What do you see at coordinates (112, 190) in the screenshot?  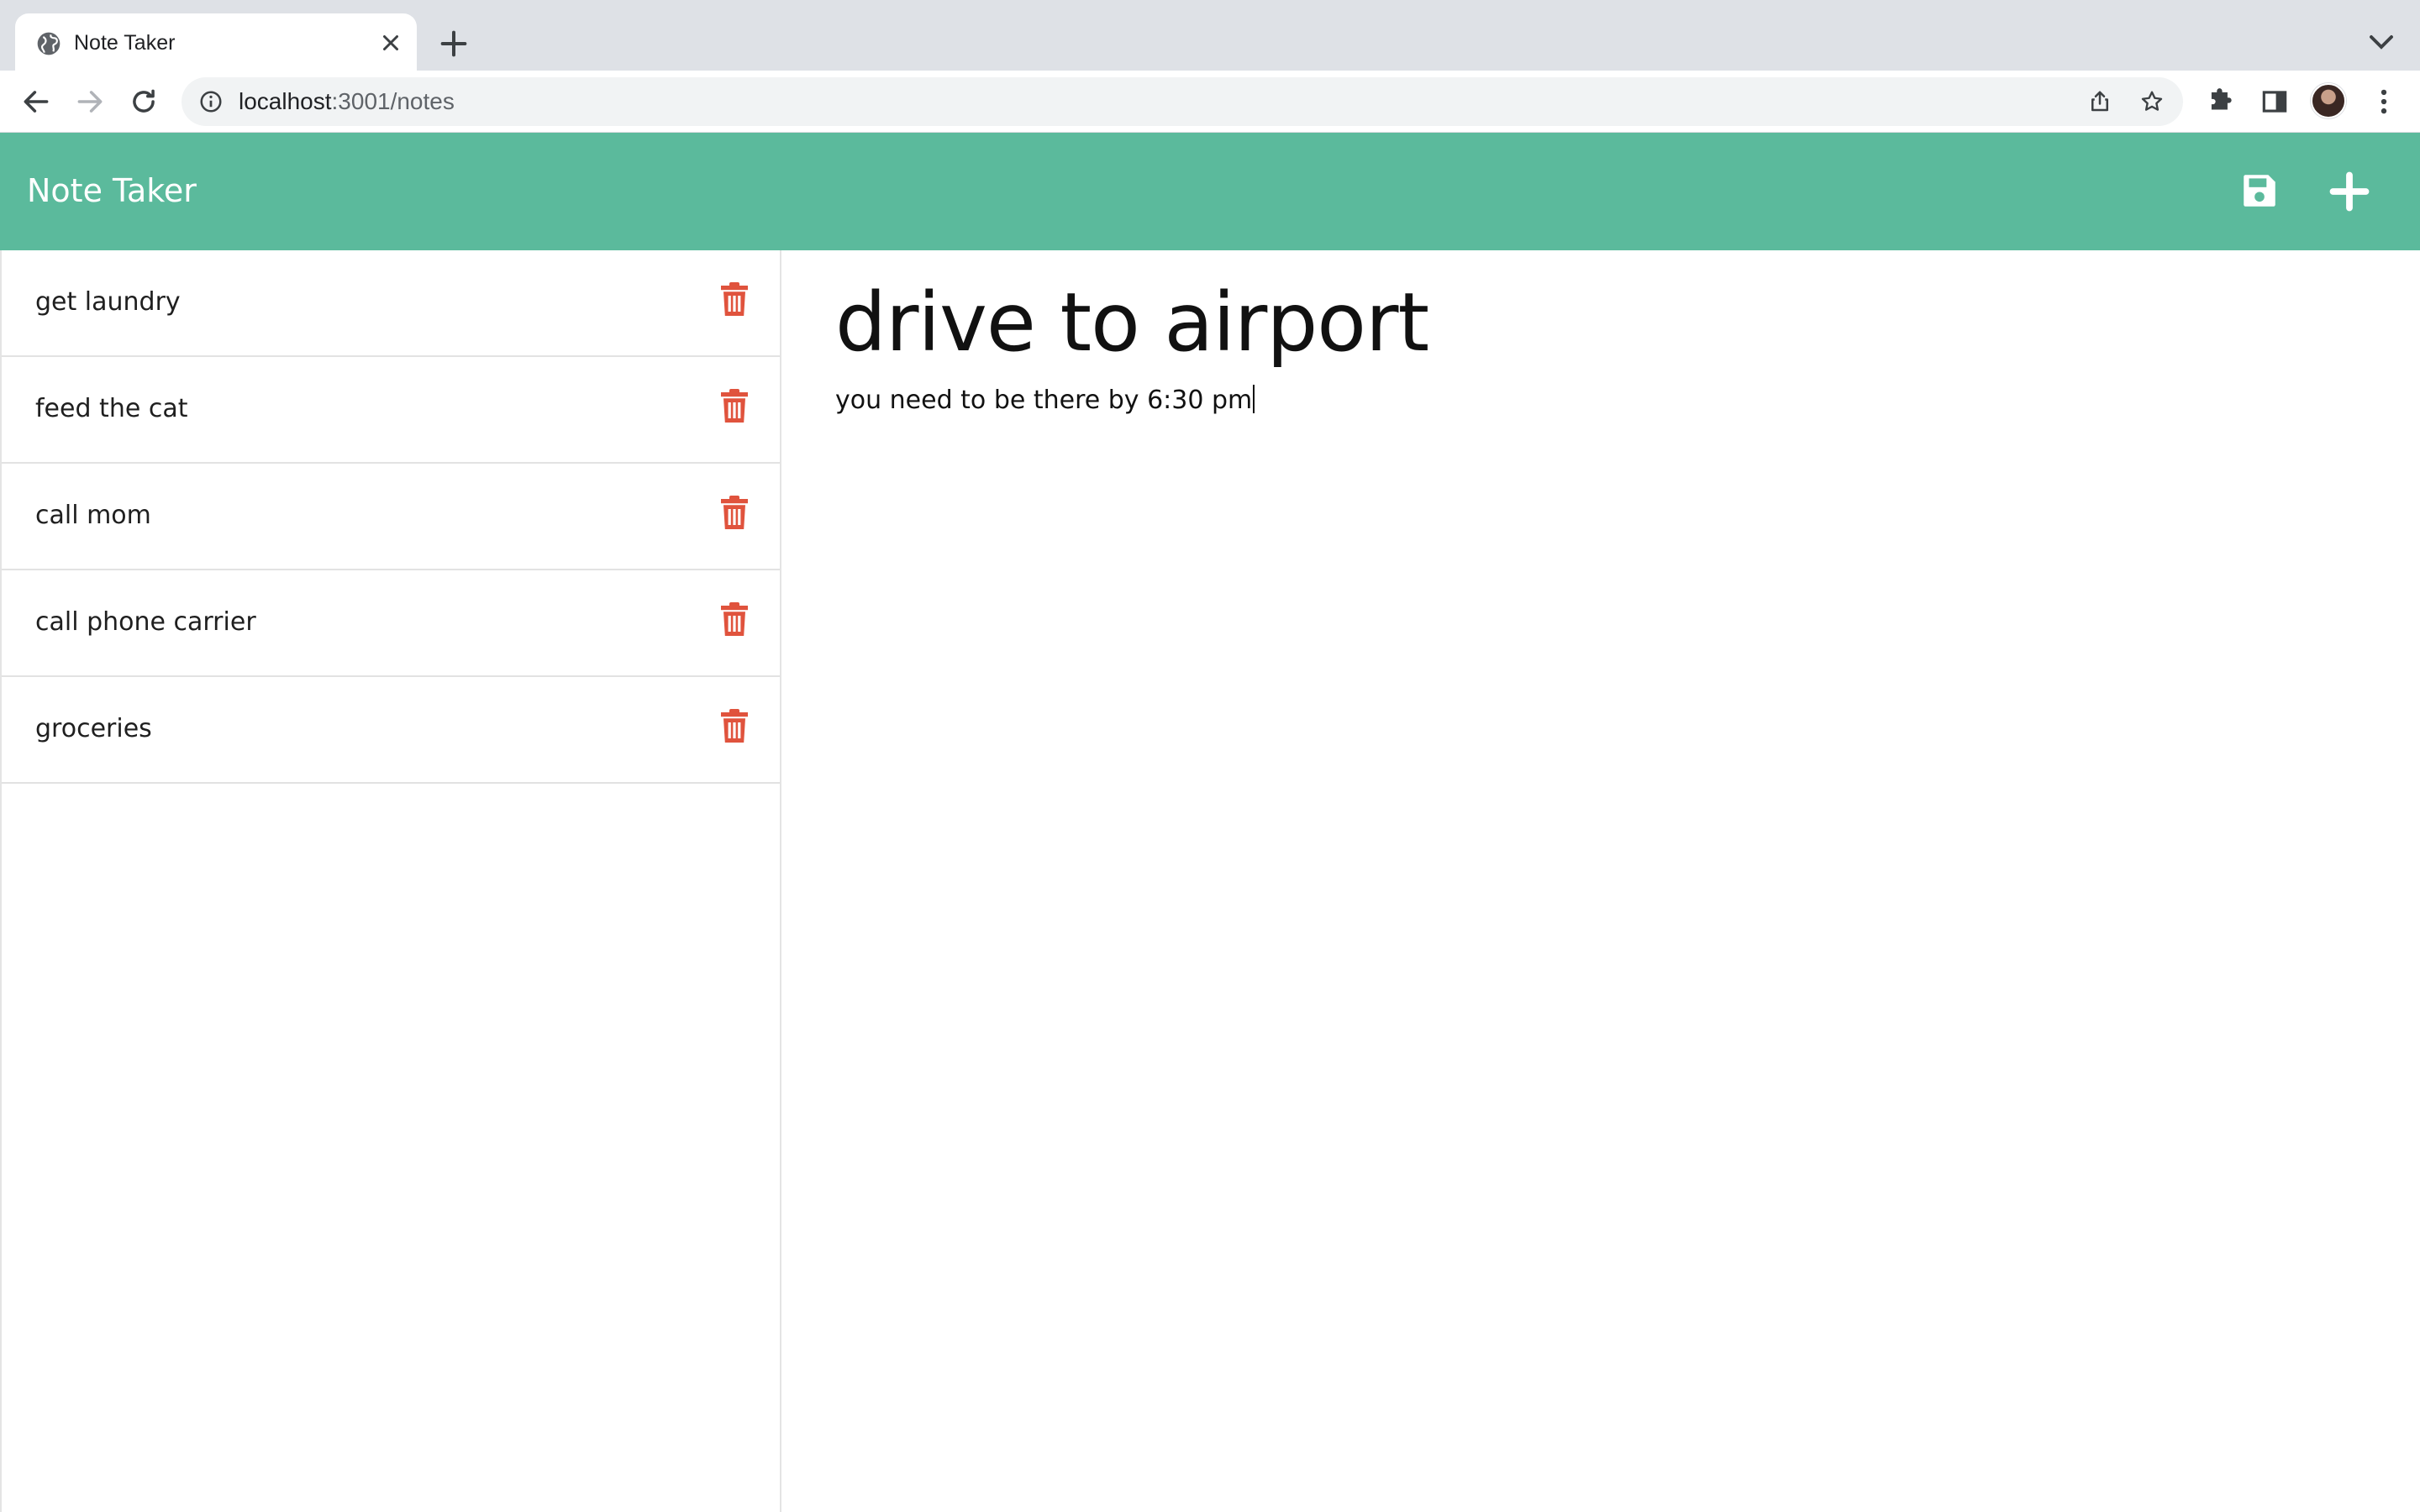 I see `app-title: Note Taker` at bounding box center [112, 190].